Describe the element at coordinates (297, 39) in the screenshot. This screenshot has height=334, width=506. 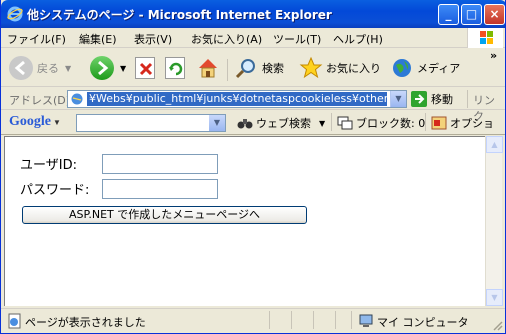
I see `menu-tools: ツール(T)` at that location.